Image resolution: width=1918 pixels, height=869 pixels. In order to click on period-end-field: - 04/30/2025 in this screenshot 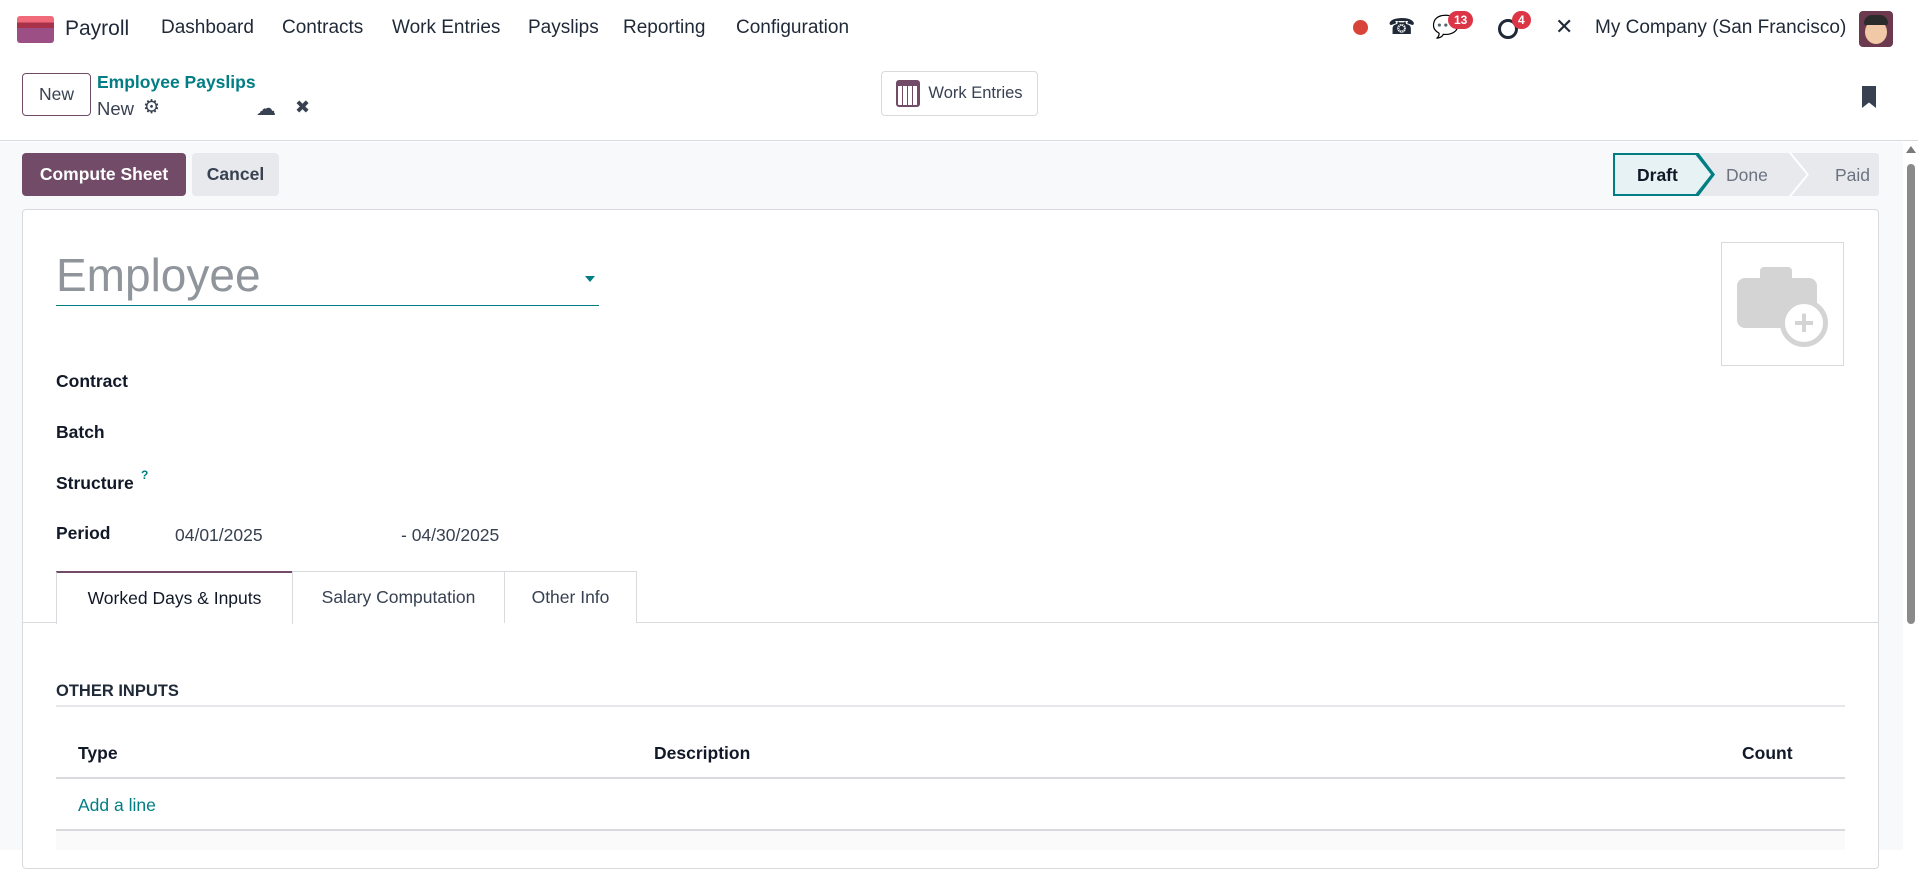, I will do `click(450, 535)`.